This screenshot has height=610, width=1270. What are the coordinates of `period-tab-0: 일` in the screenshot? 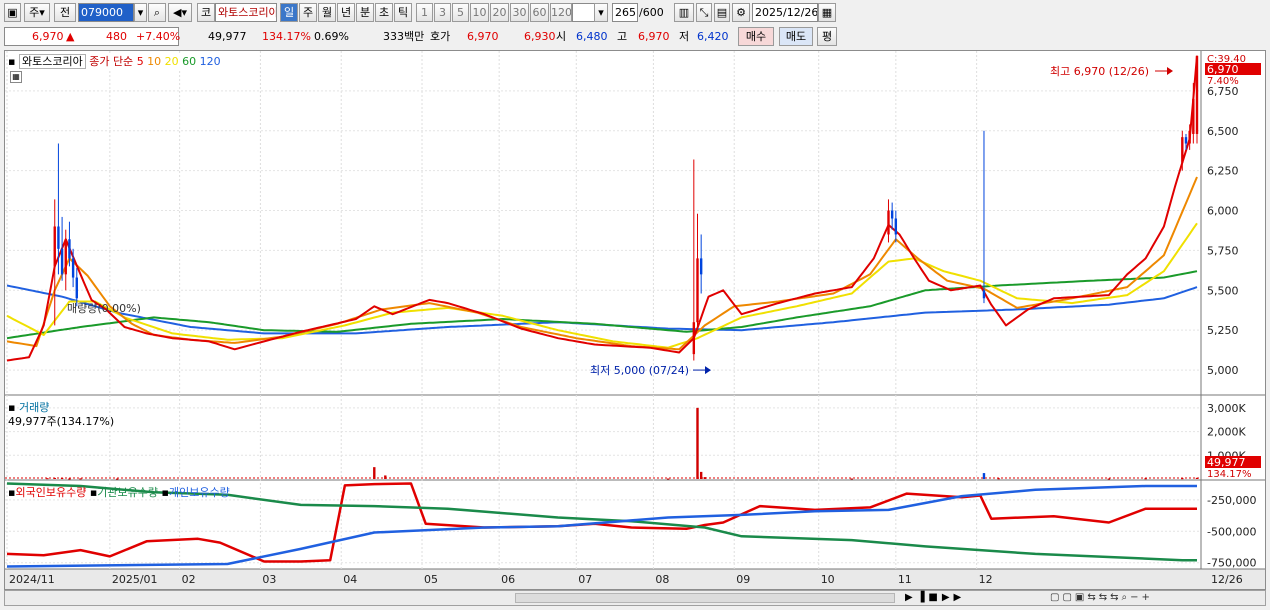 It's located at (289, 12).